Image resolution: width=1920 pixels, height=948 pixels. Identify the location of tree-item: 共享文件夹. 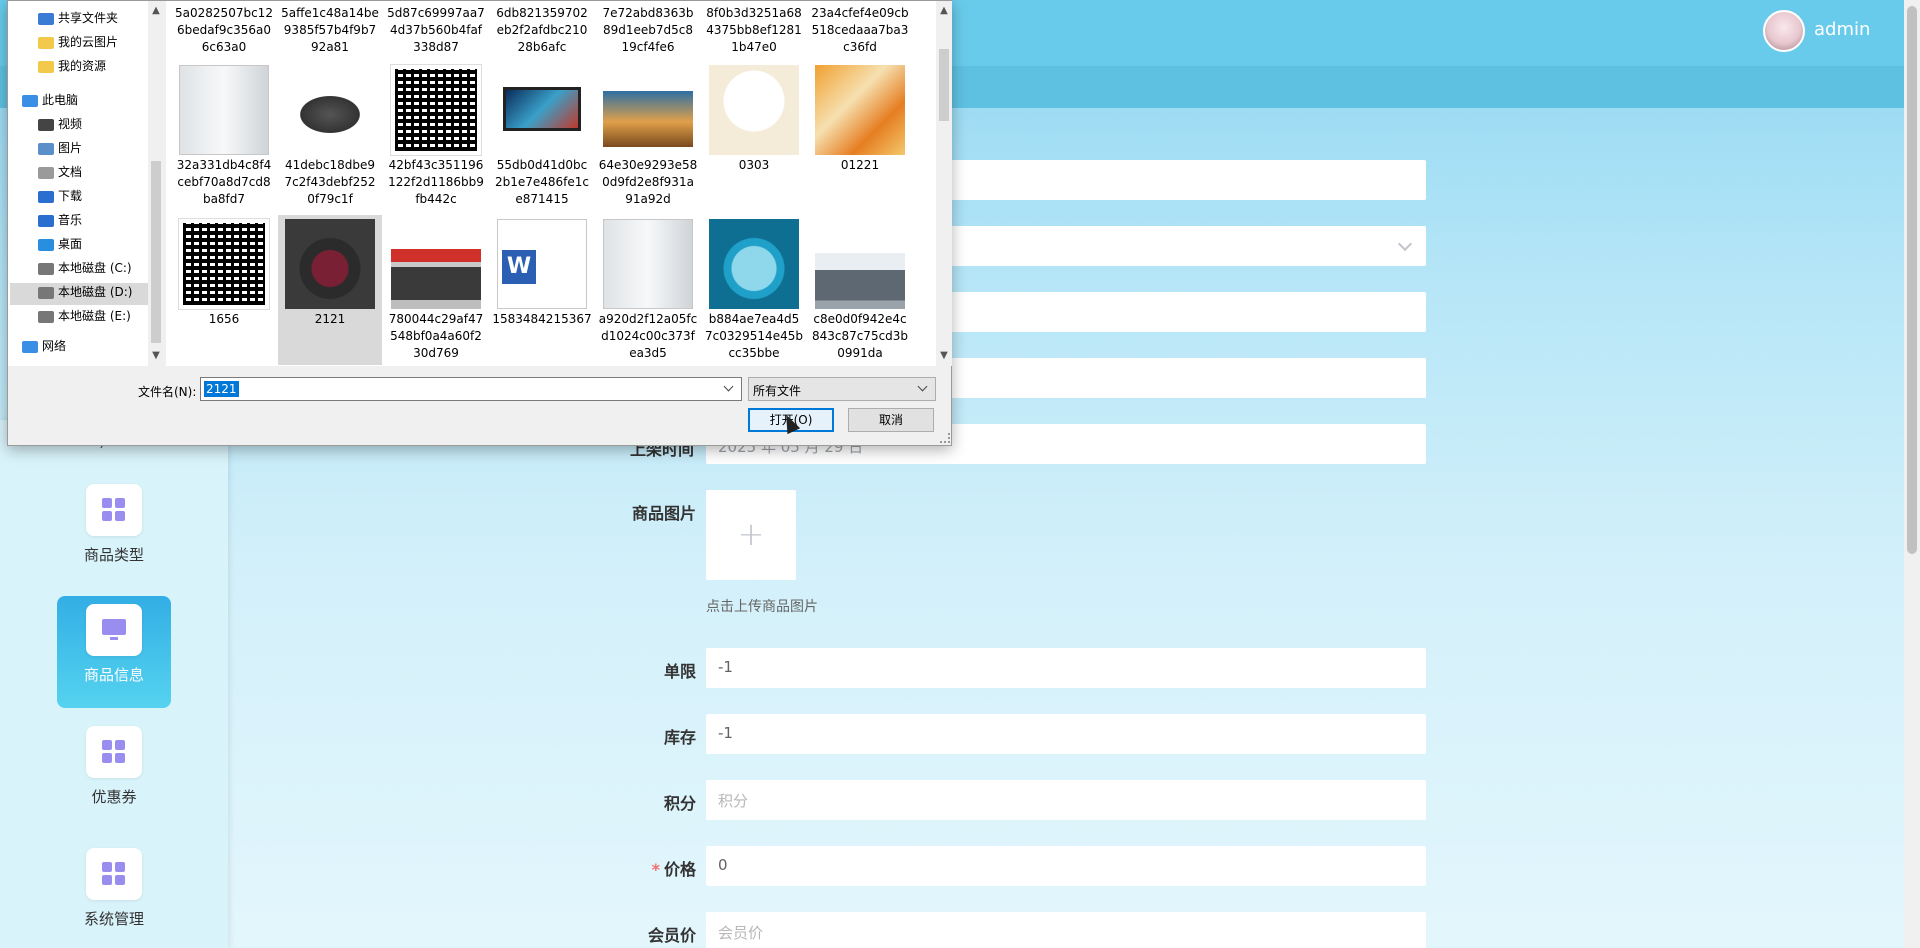
(78, 20).